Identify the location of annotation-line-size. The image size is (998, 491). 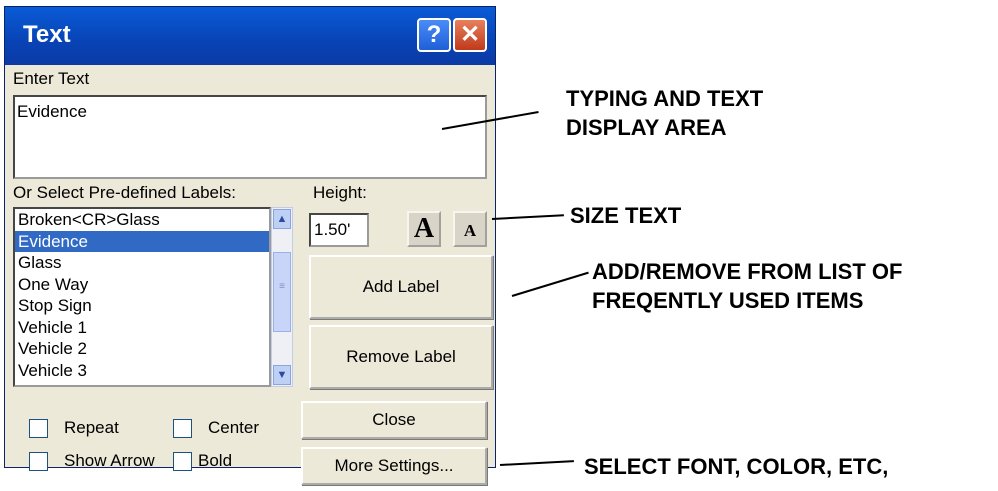
(527, 217).